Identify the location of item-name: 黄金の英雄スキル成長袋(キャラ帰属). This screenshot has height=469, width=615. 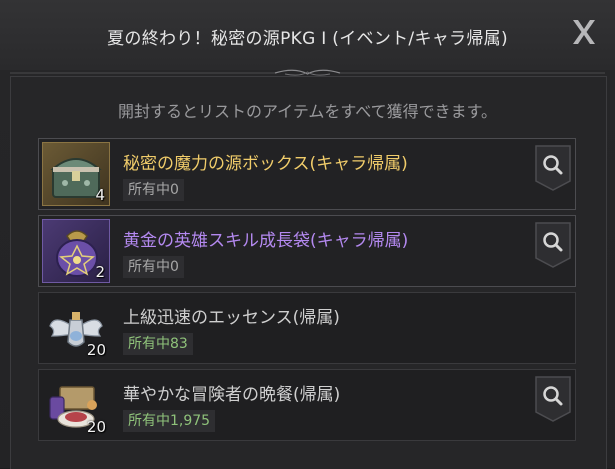
(266, 241).